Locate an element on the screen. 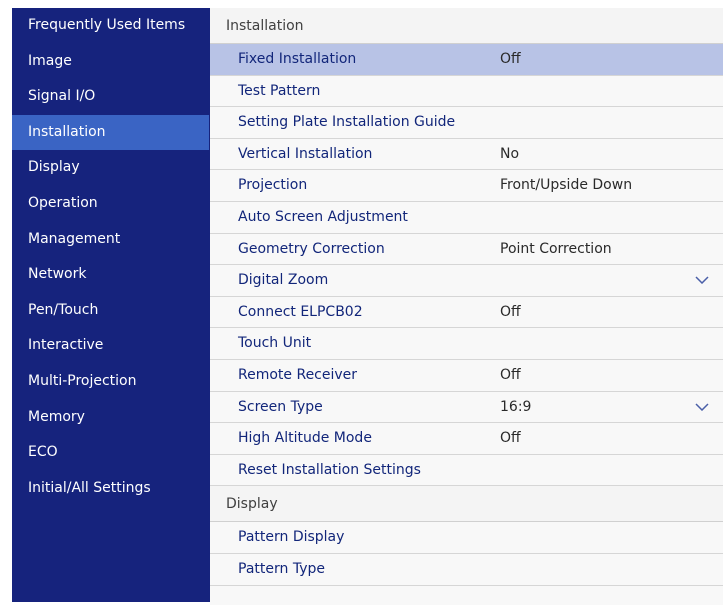 The image size is (723, 605). sidebar-item-network: Network is located at coordinates (111, 275).